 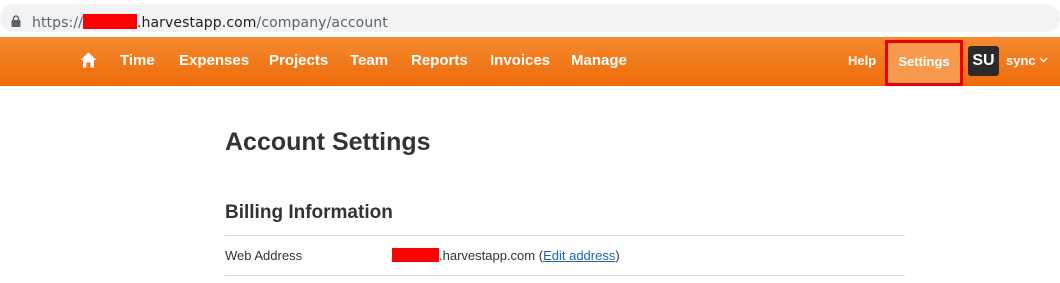 What do you see at coordinates (983, 61) in the screenshot?
I see `avatar: SU` at bounding box center [983, 61].